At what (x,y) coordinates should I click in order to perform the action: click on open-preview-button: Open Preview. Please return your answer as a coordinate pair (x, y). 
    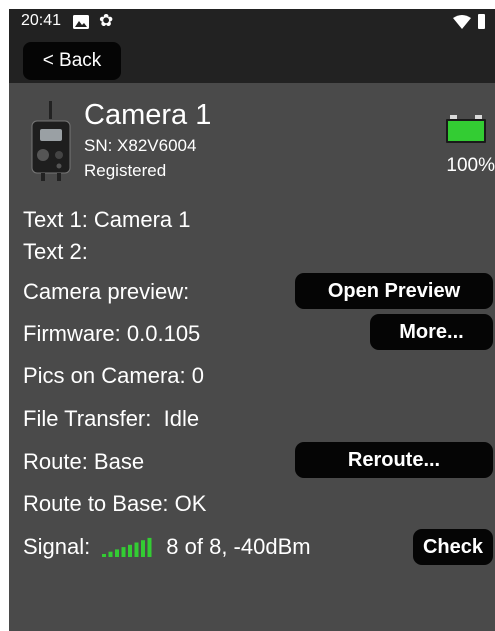
    Looking at the image, I should click on (394, 291).